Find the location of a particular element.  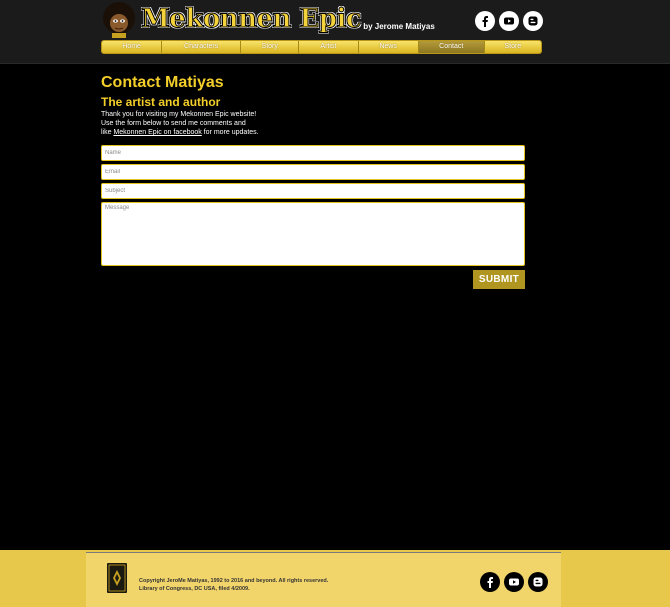

nav-item-contact: Contact is located at coordinates (451, 47).